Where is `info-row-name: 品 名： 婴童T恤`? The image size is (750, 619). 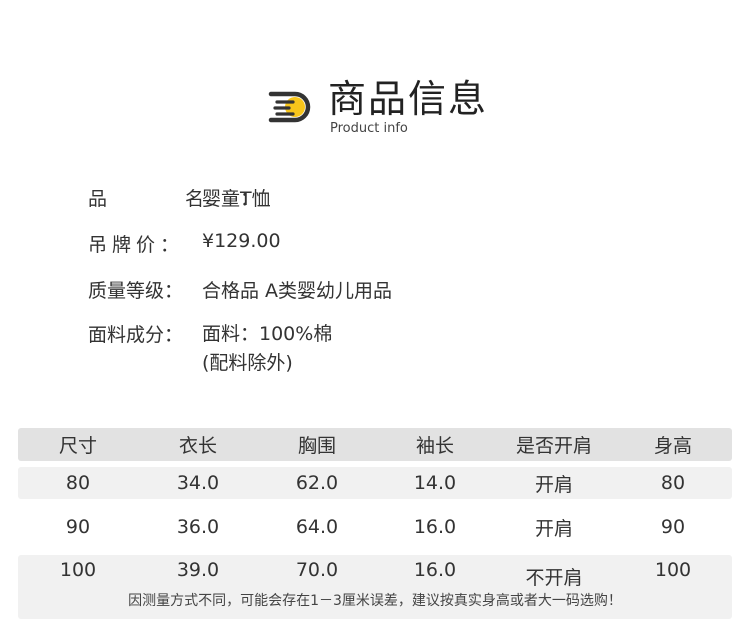
info-row-name: 品 名： 婴童T恤 is located at coordinates (240, 207).